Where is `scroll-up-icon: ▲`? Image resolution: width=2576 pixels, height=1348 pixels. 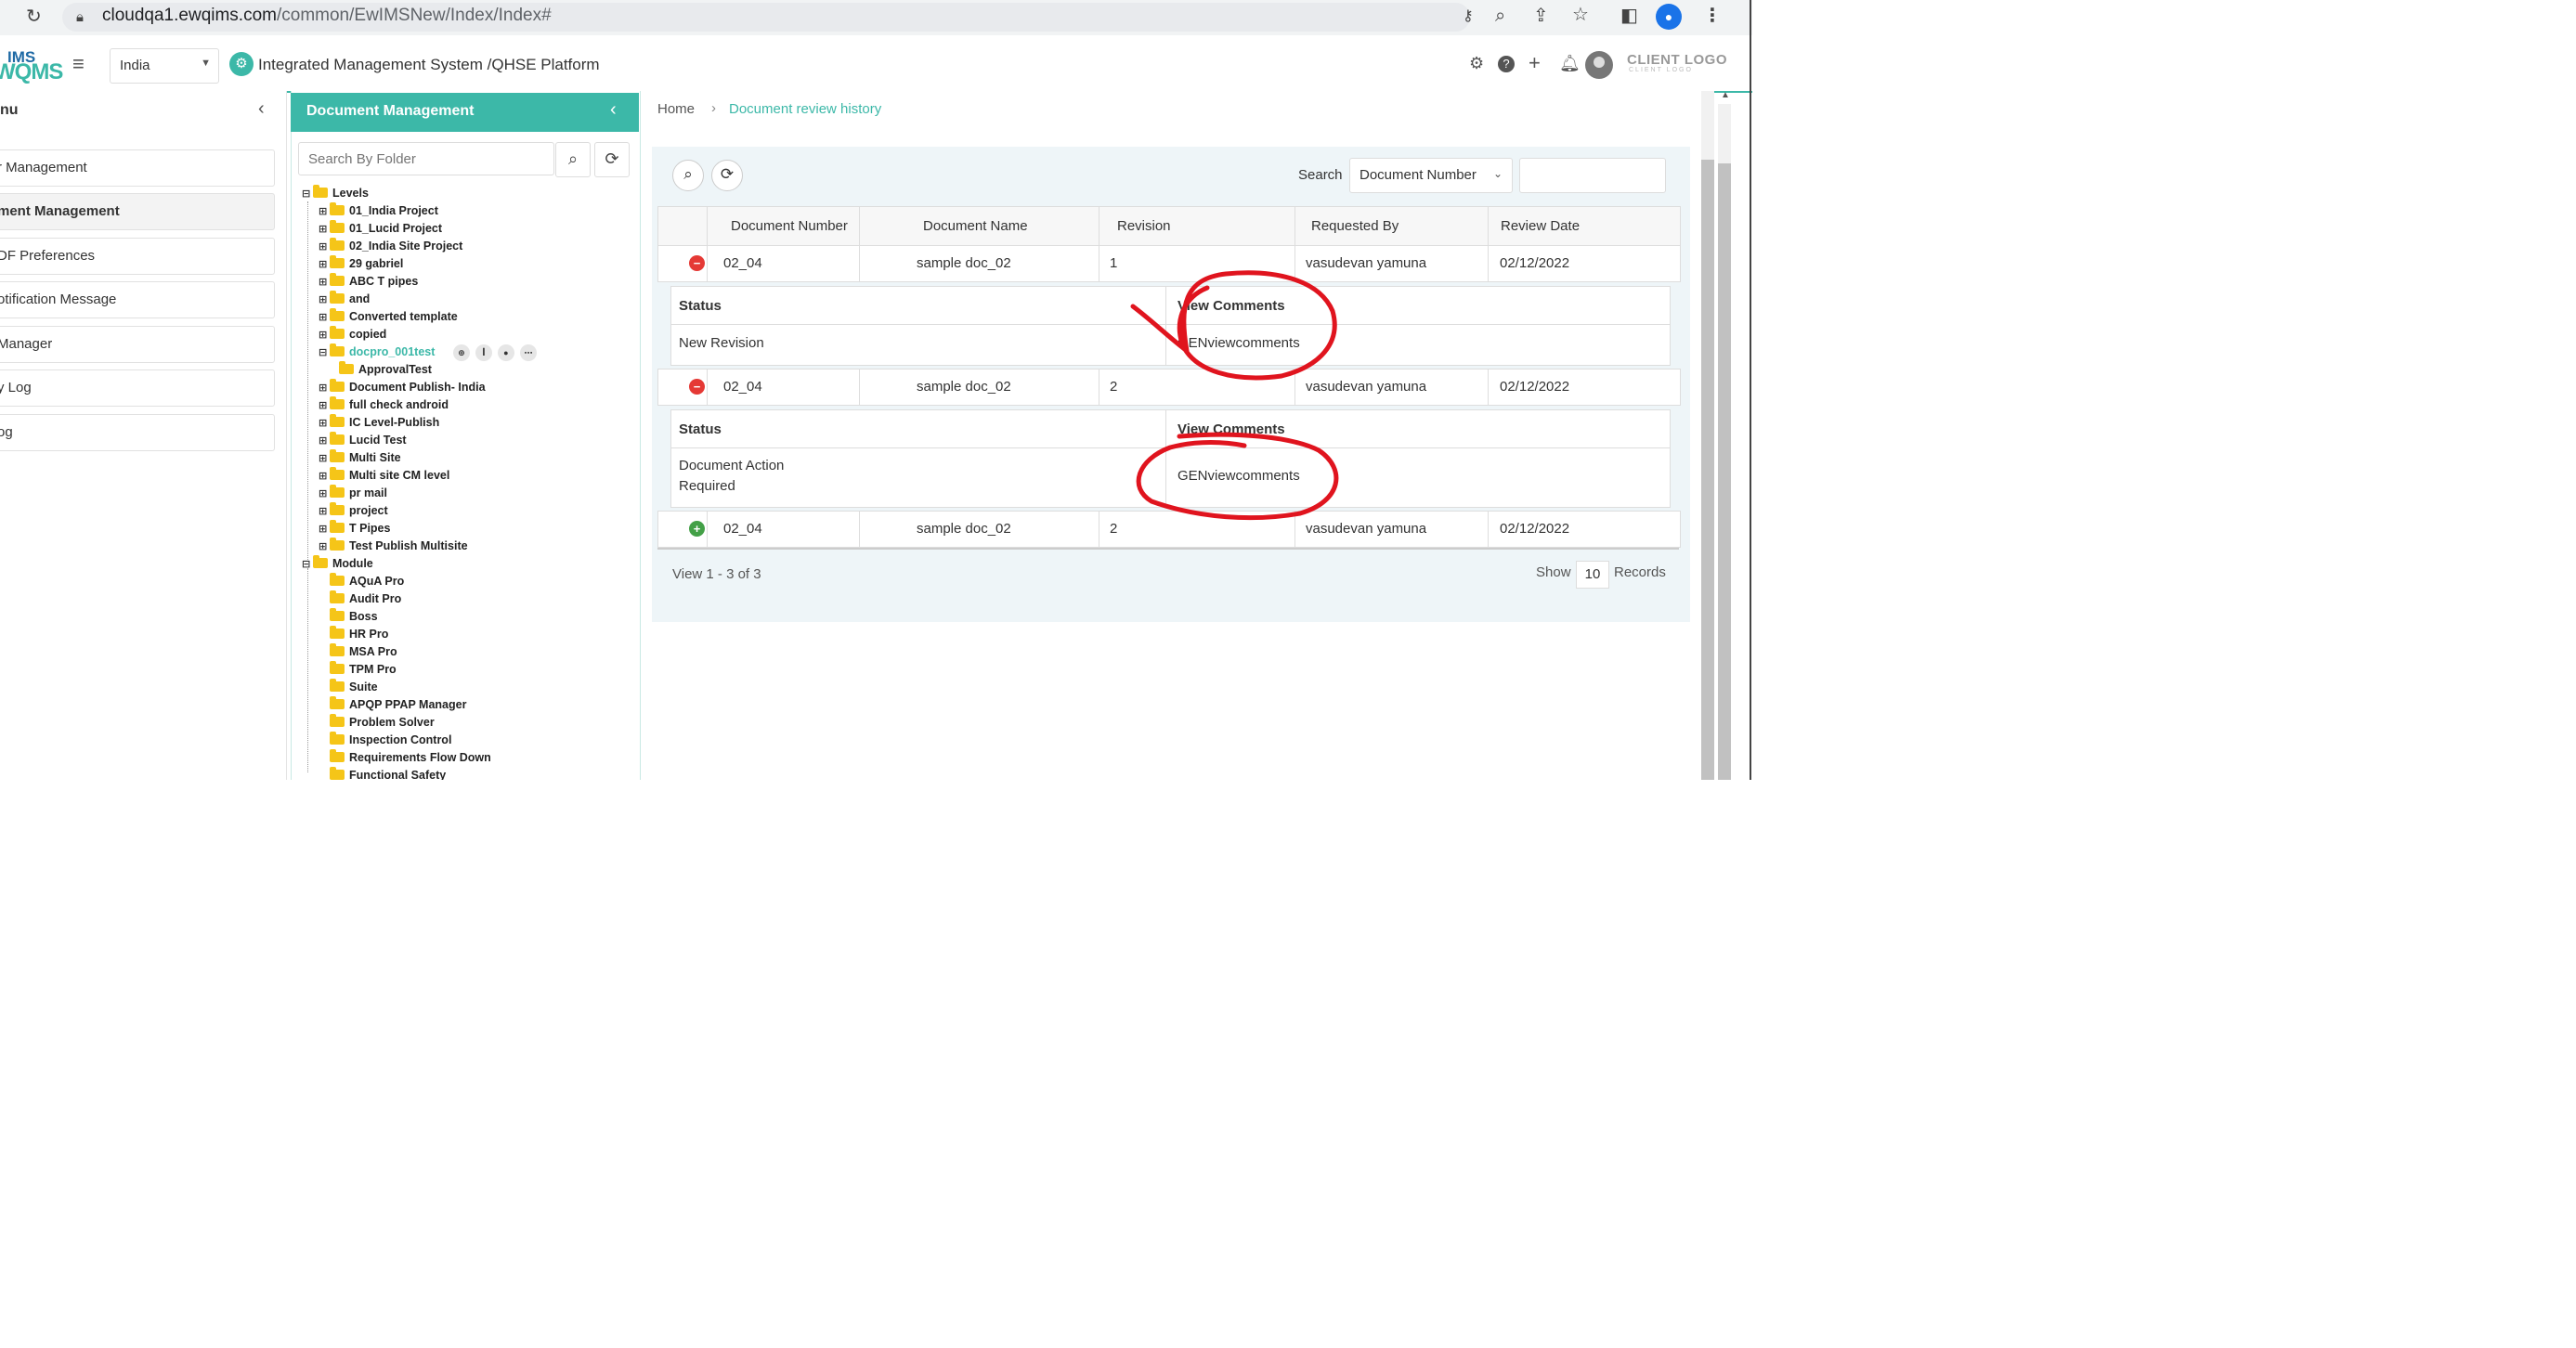 scroll-up-icon: ▲ is located at coordinates (1725, 95).